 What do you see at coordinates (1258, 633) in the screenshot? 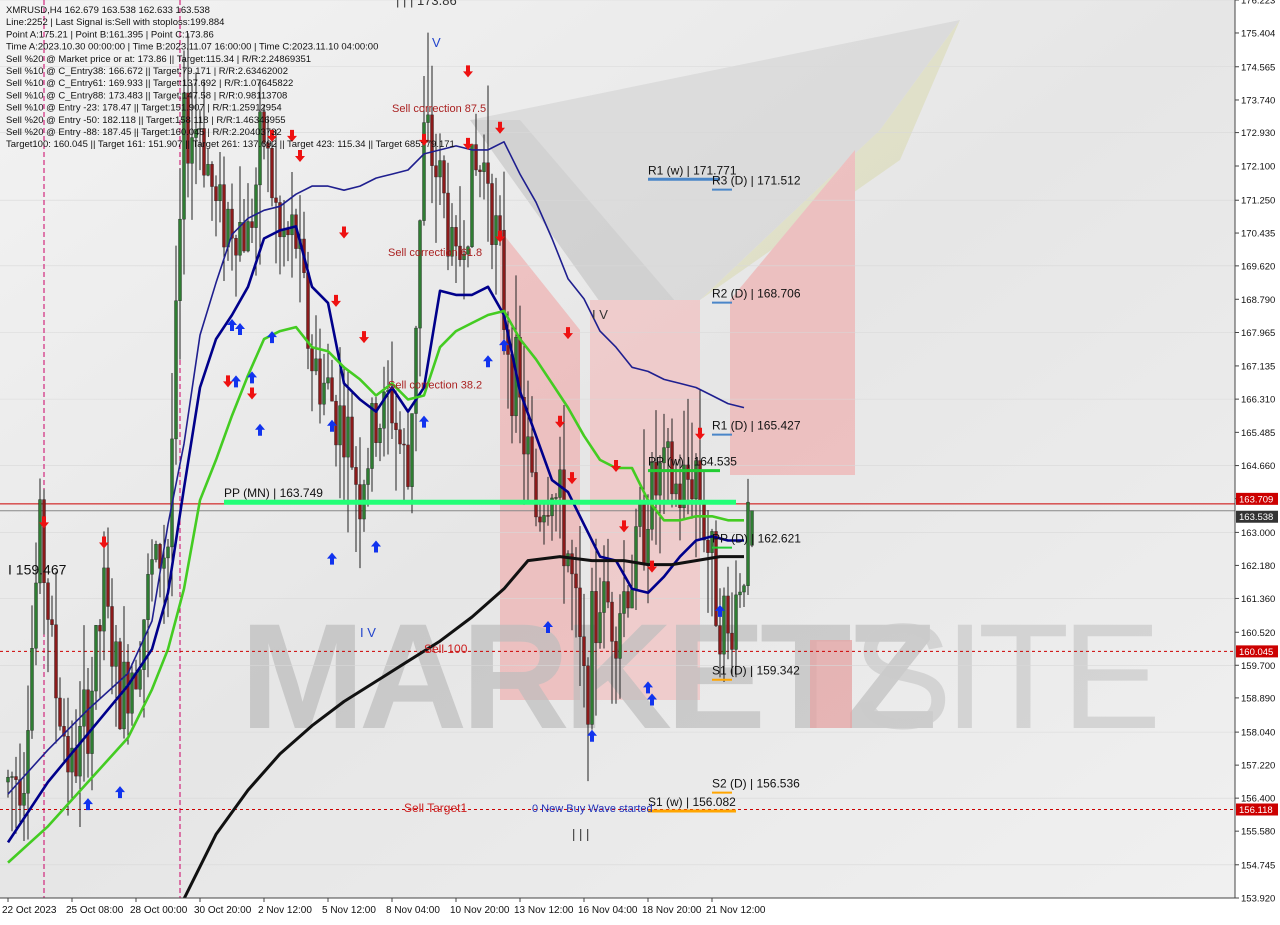
I see `y-tick-label: 160.520` at bounding box center [1258, 633].